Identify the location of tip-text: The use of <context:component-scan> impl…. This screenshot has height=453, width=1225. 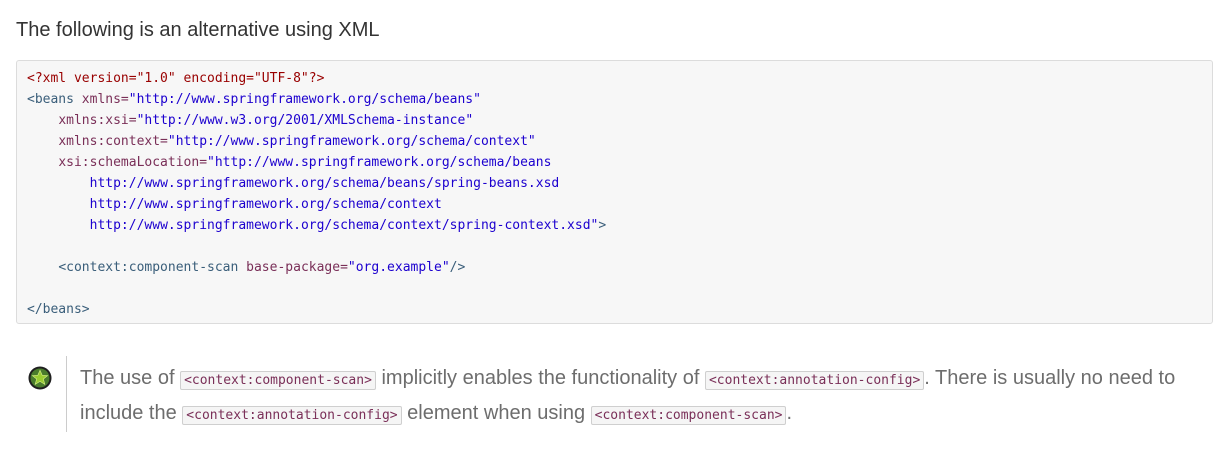
(640, 397).